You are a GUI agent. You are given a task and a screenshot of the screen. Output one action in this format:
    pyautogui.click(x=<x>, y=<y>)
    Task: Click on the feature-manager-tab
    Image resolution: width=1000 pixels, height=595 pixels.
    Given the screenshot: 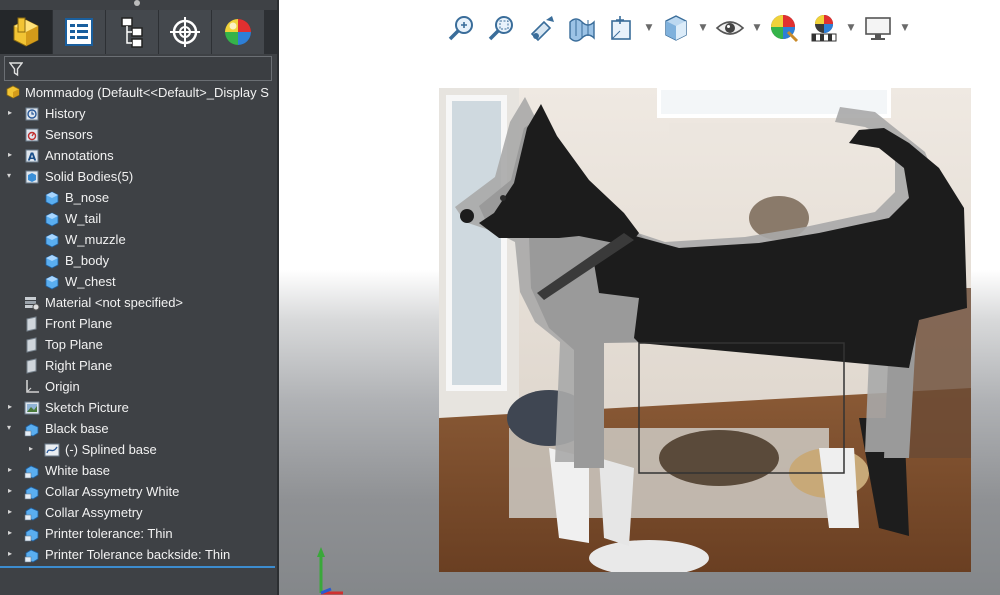 What is the action you would take?
    pyautogui.click(x=26, y=32)
    